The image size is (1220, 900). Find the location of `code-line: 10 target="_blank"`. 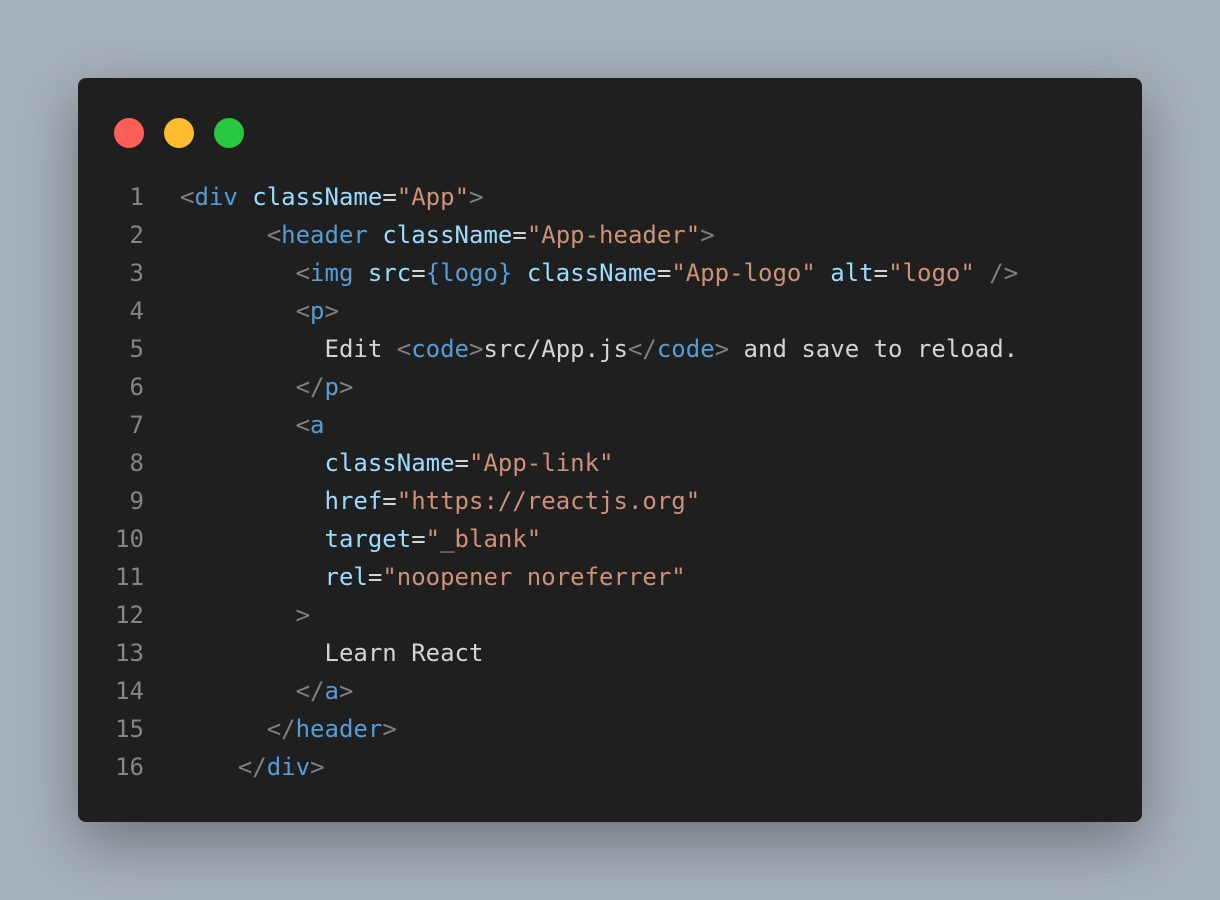

code-line: 10 target="_blank" is located at coordinates (610, 539).